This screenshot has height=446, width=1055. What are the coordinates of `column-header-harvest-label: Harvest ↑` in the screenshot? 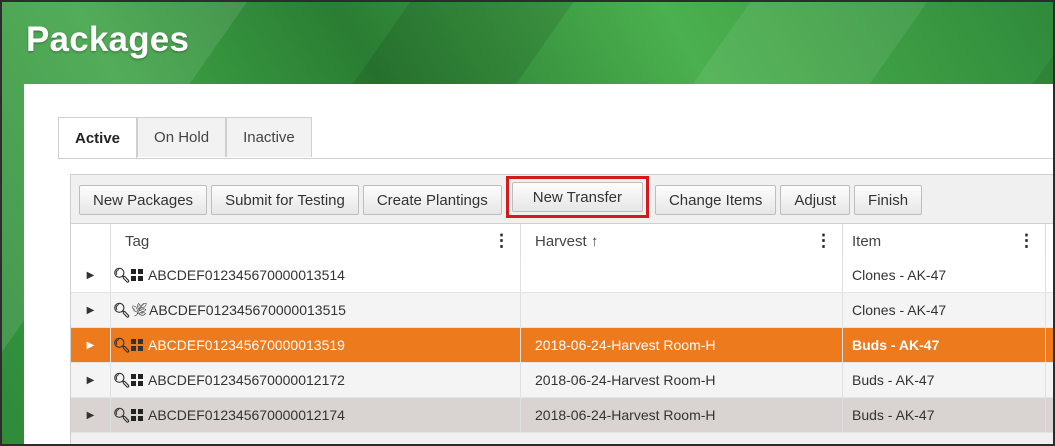 It's located at (567, 241).